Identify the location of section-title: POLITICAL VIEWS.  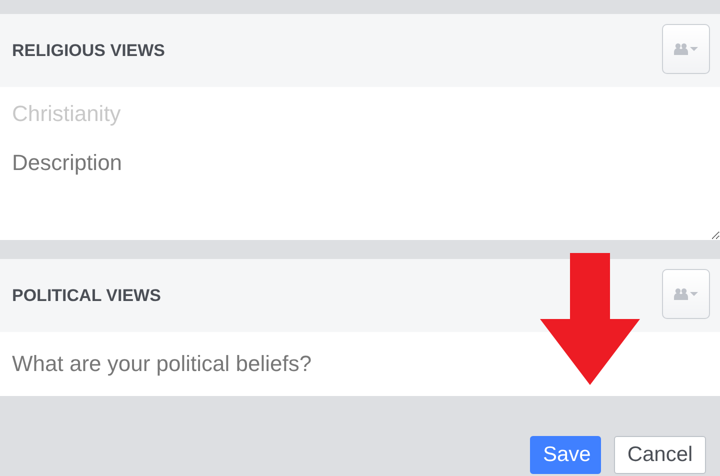
(86, 296).